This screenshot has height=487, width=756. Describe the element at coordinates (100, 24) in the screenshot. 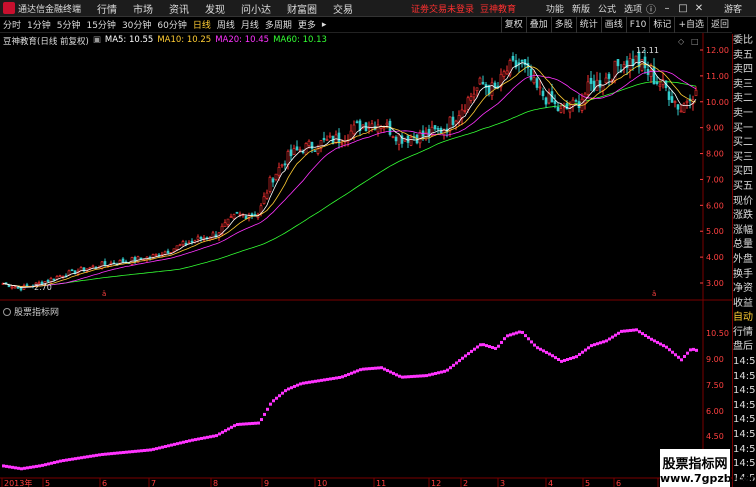

I see `tab-15min: 15分钟` at that location.